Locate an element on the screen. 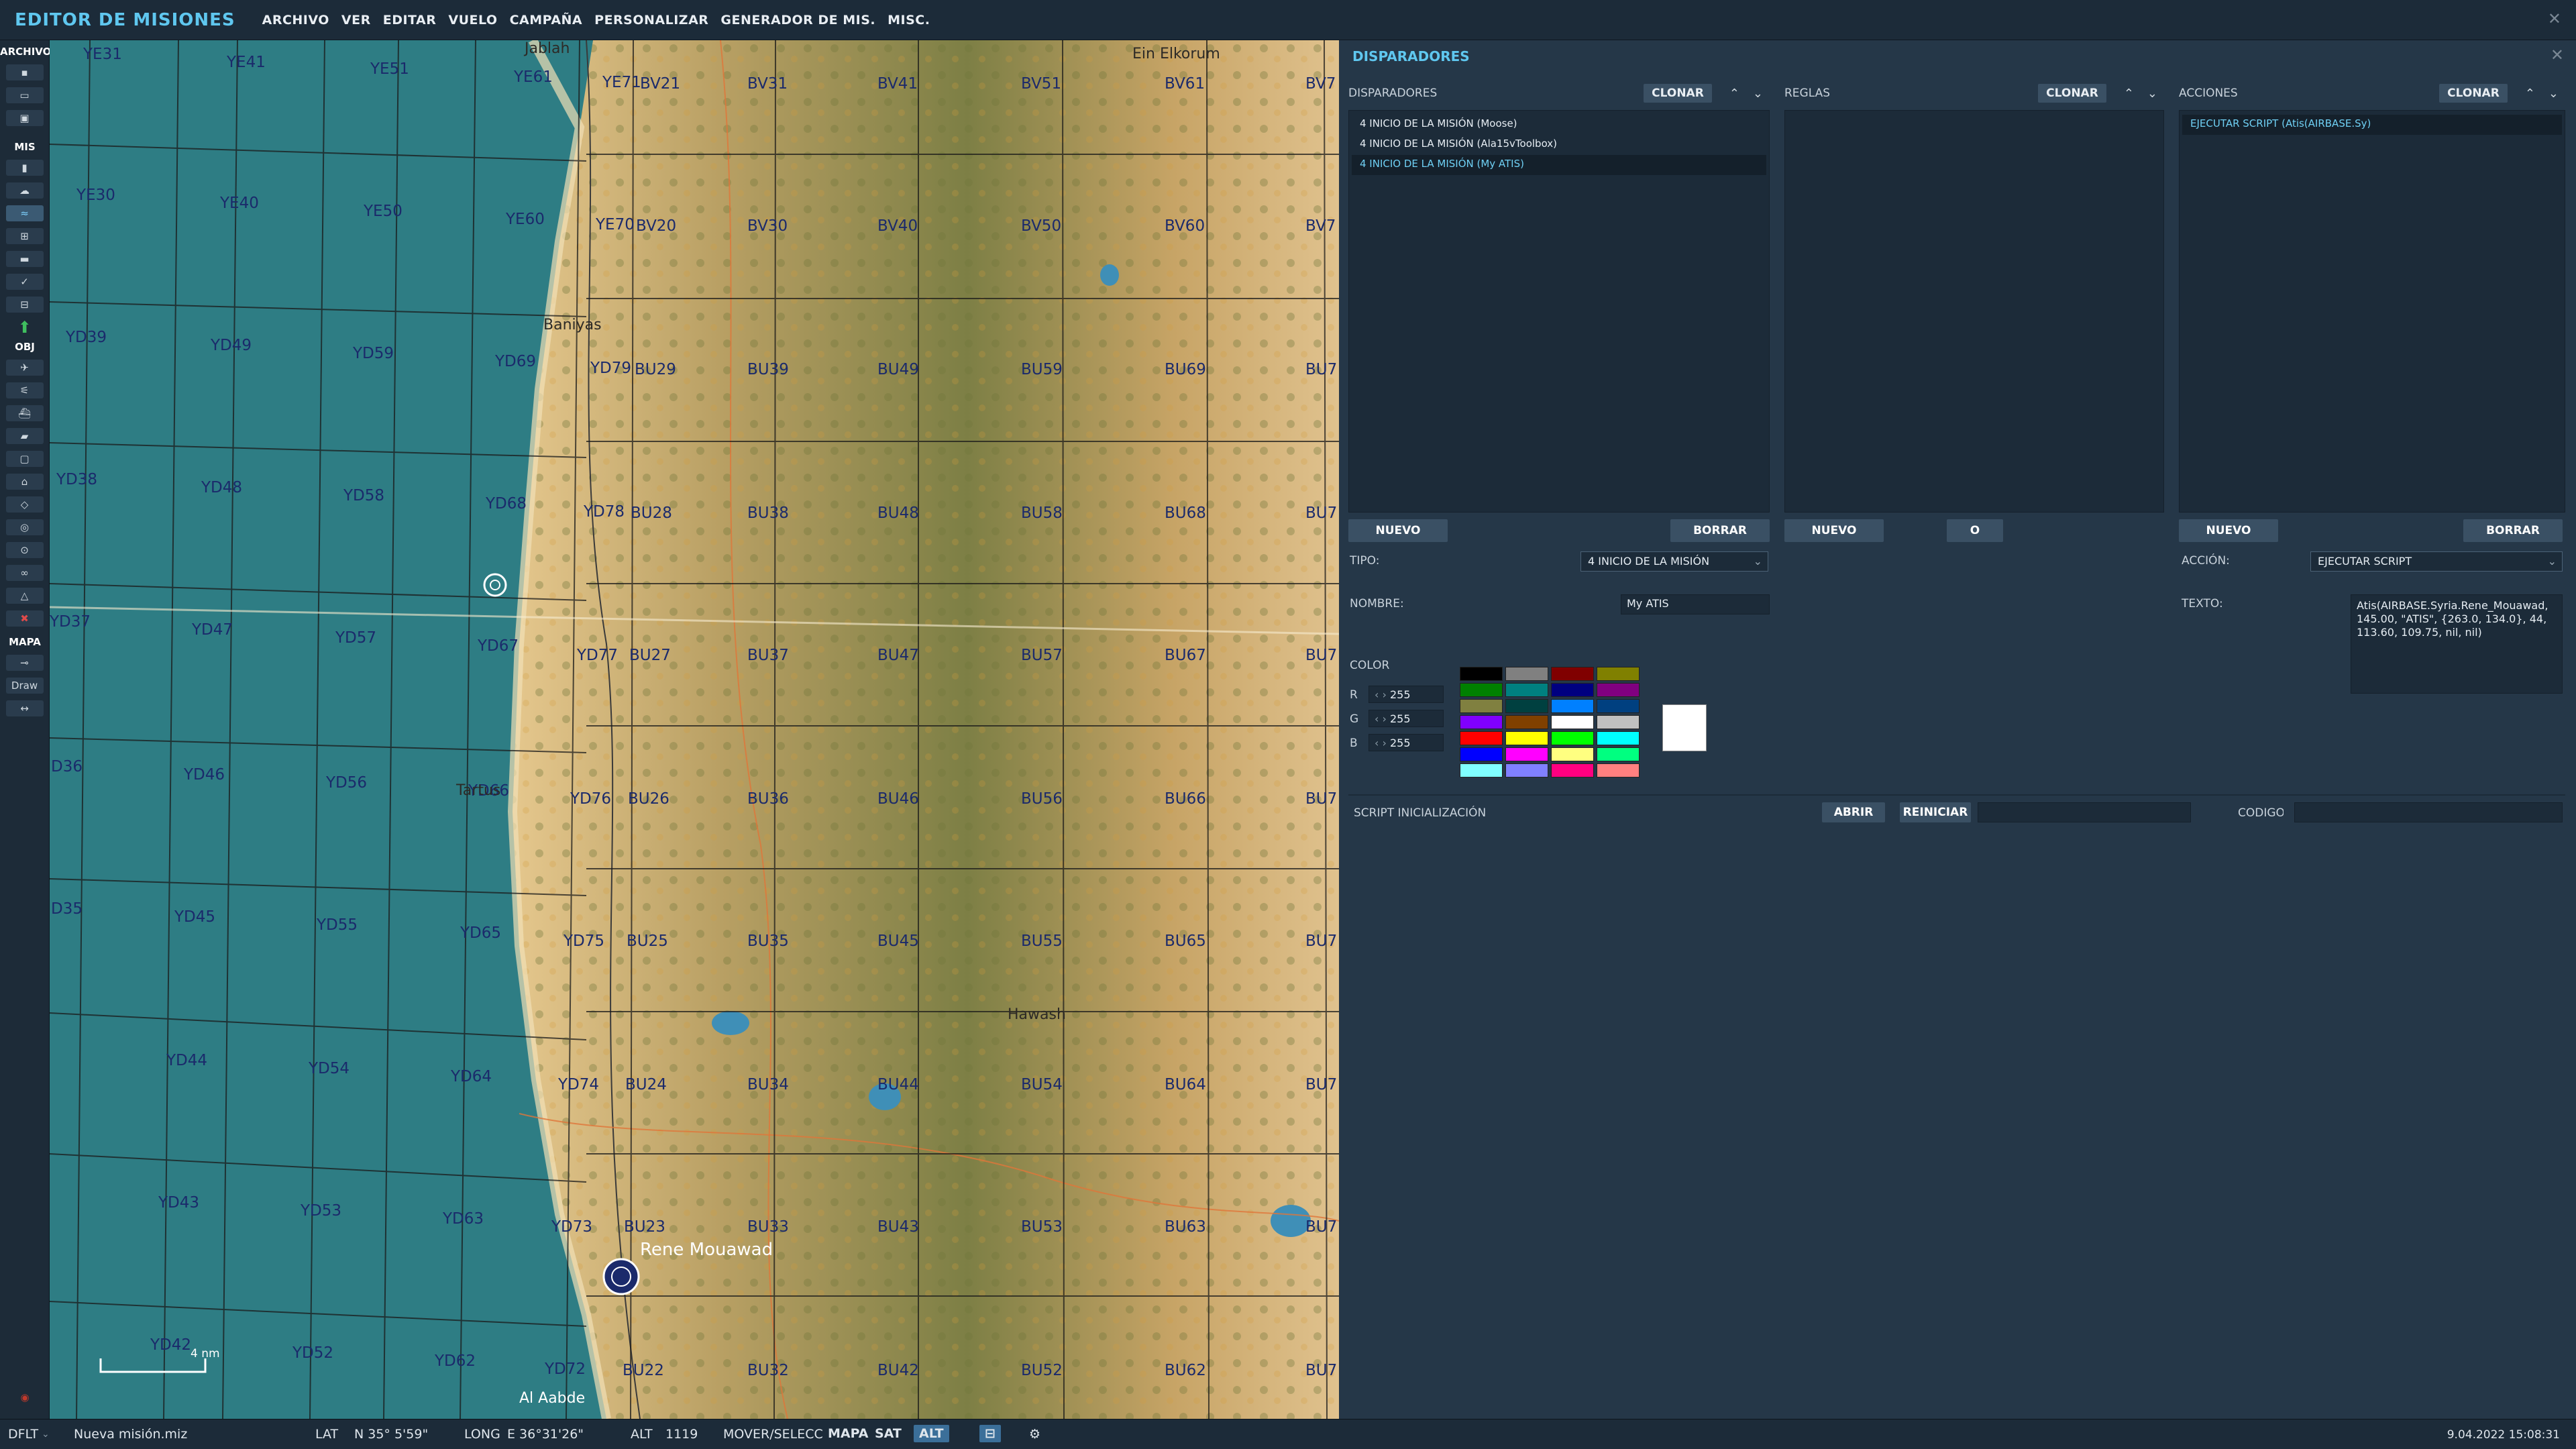 This screenshot has width=2576, height=1449. delete-action-button: BORRAR is located at coordinates (2513, 530).